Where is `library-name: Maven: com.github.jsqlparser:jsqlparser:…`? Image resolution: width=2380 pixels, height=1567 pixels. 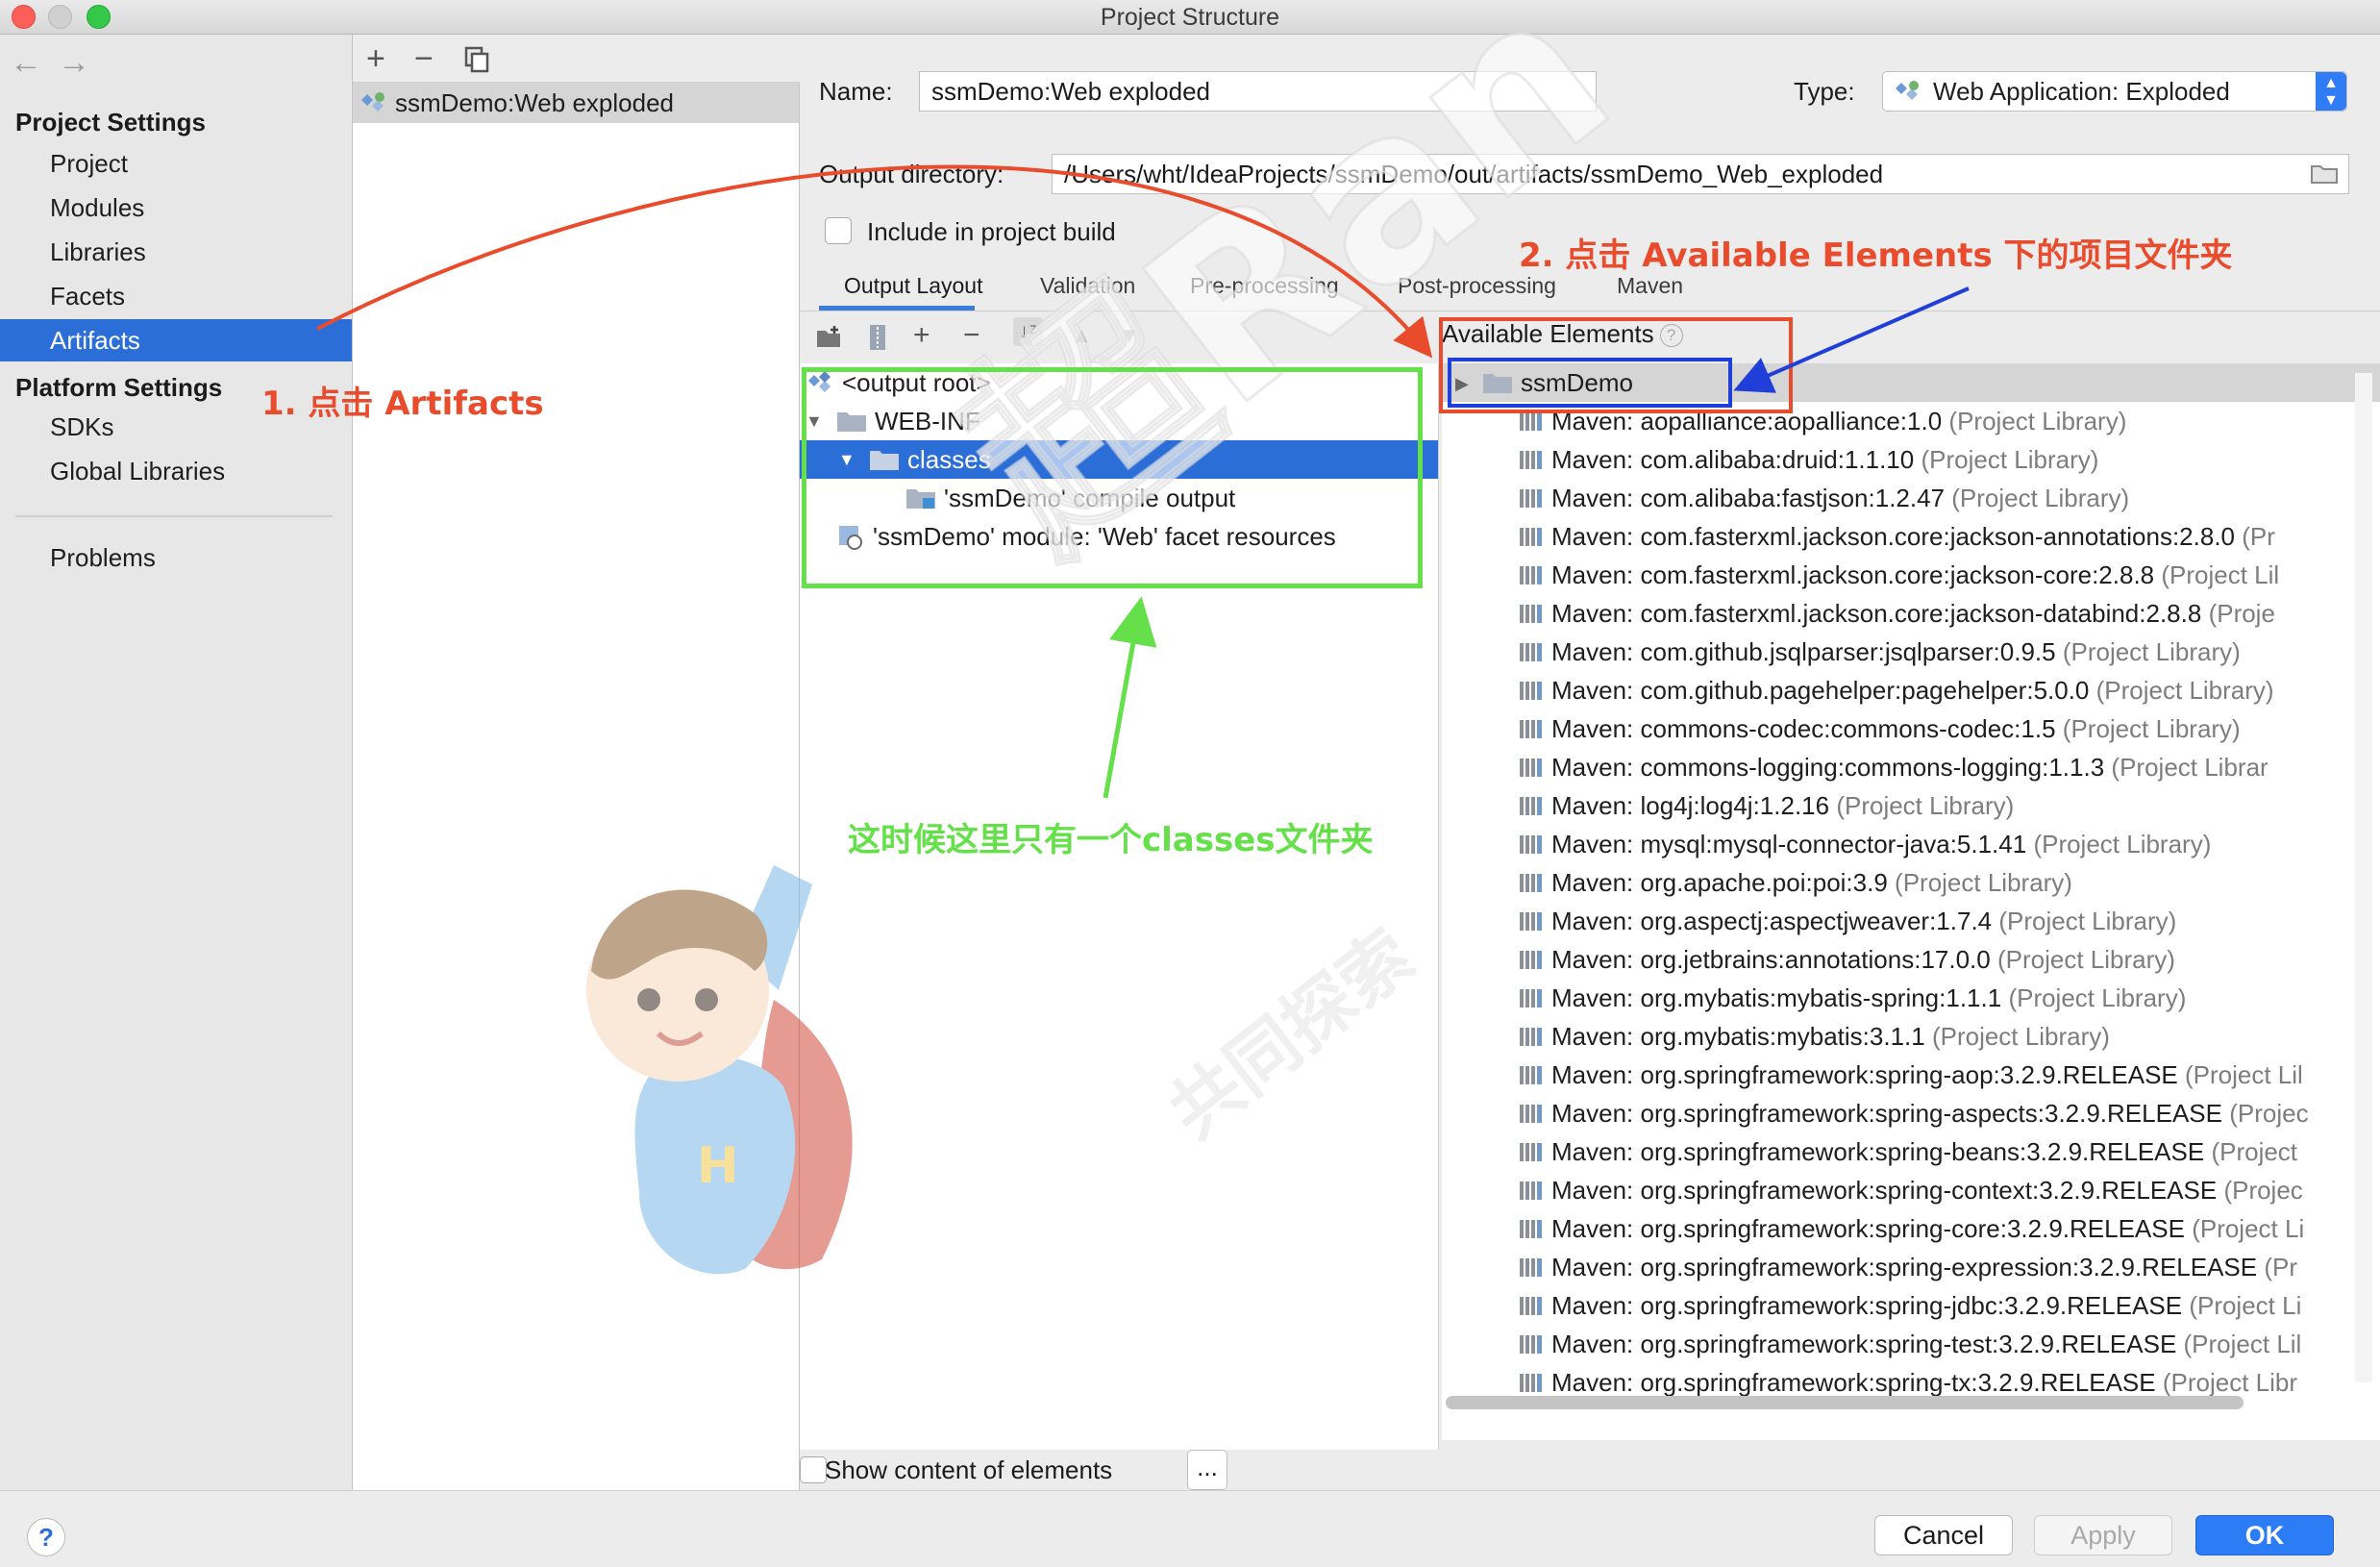
library-name: Maven: com.github.jsqlparser:jsqlparser:… is located at coordinates (1803, 651).